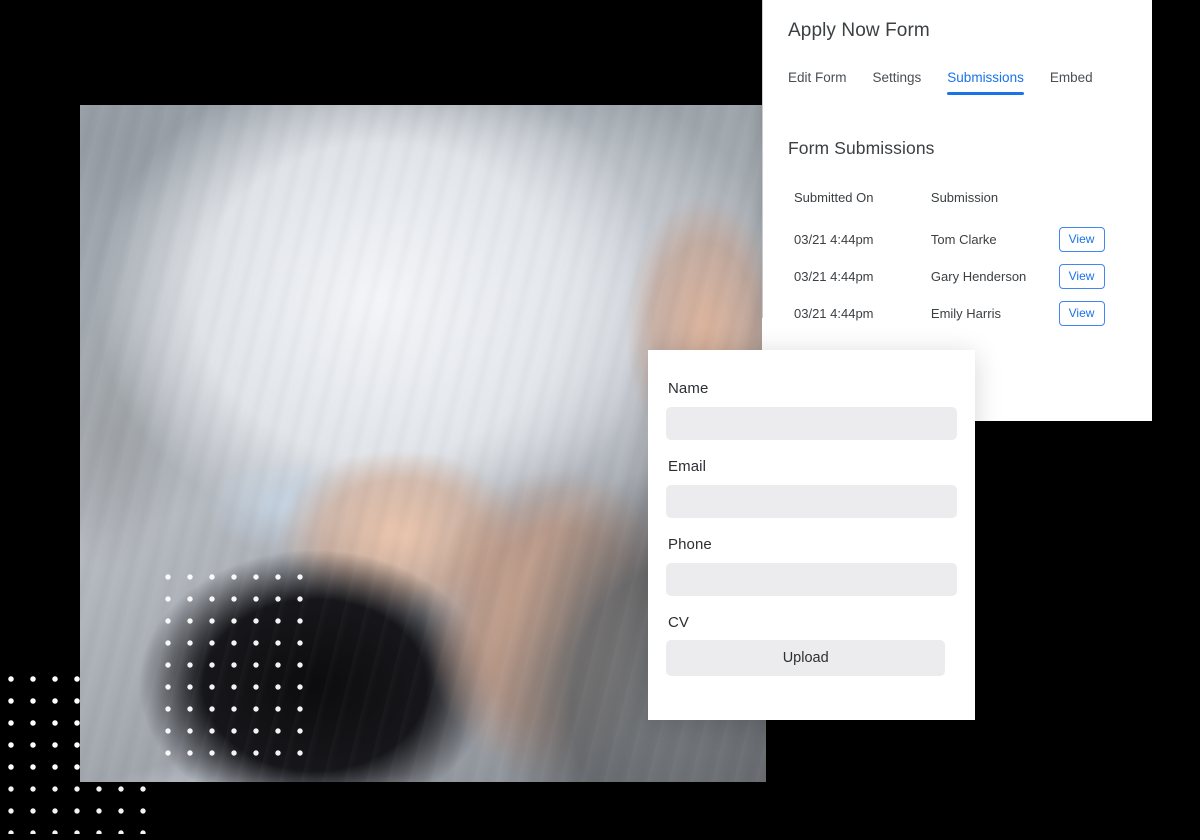 This screenshot has width=1200, height=840. What do you see at coordinates (762, 159) in the screenshot?
I see `panel-left-rail` at bounding box center [762, 159].